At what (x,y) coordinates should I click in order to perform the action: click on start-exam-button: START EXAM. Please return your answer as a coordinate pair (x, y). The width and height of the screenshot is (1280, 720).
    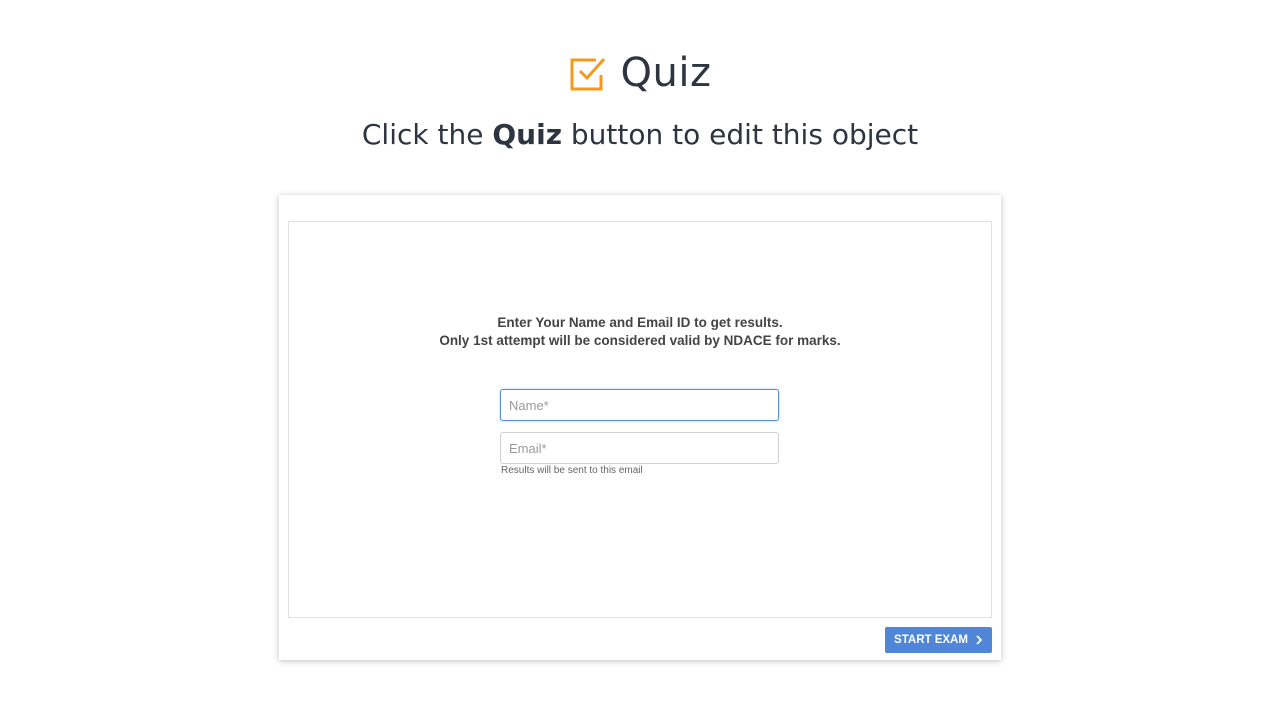
    Looking at the image, I should click on (938, 640).